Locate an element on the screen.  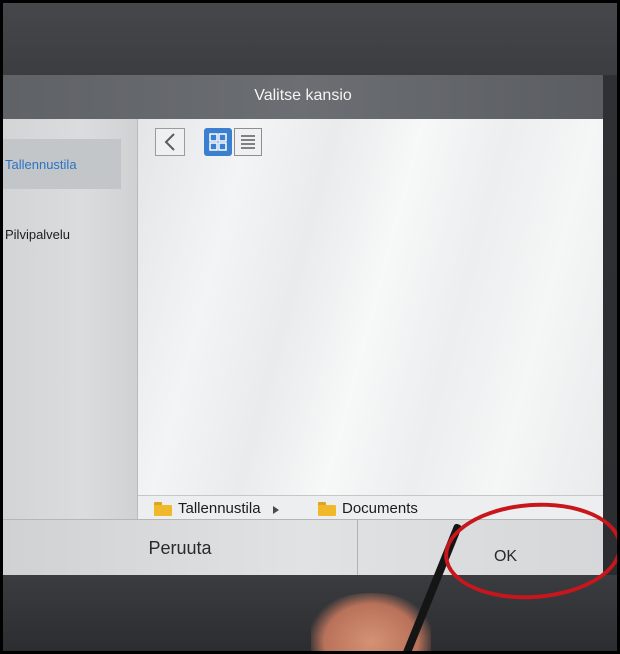
cancel-button: Peruuta is located at coordinates (180, 548).